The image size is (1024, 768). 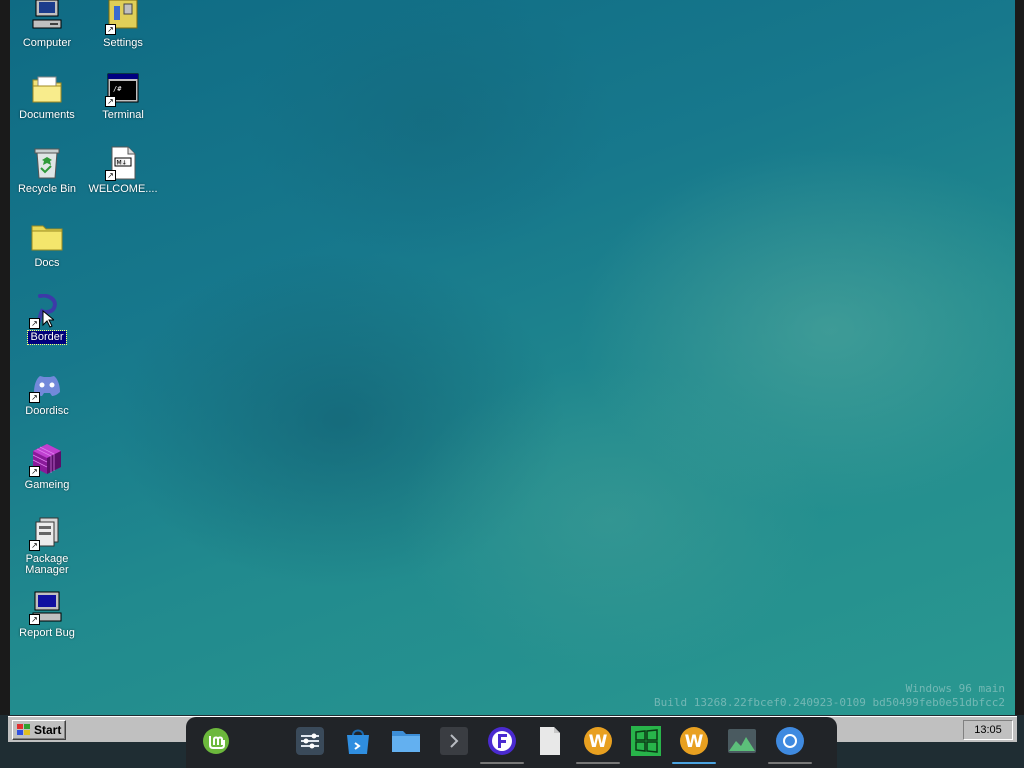 What do you see at coordinates (47, 189) in the screenshot?
I see `desktop-icon-label: Recycle Bin` at bounding box center [47, 189].